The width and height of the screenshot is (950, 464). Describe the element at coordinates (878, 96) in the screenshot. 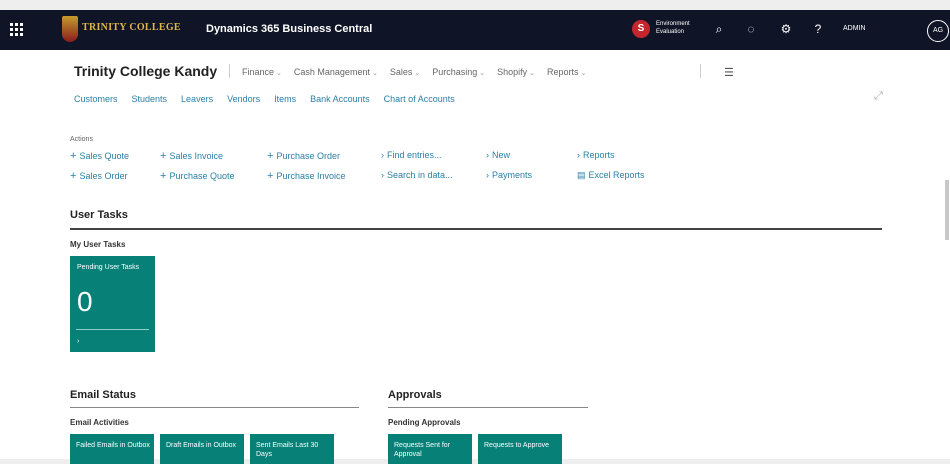

I see `expand-icon: ⤢` at that location.